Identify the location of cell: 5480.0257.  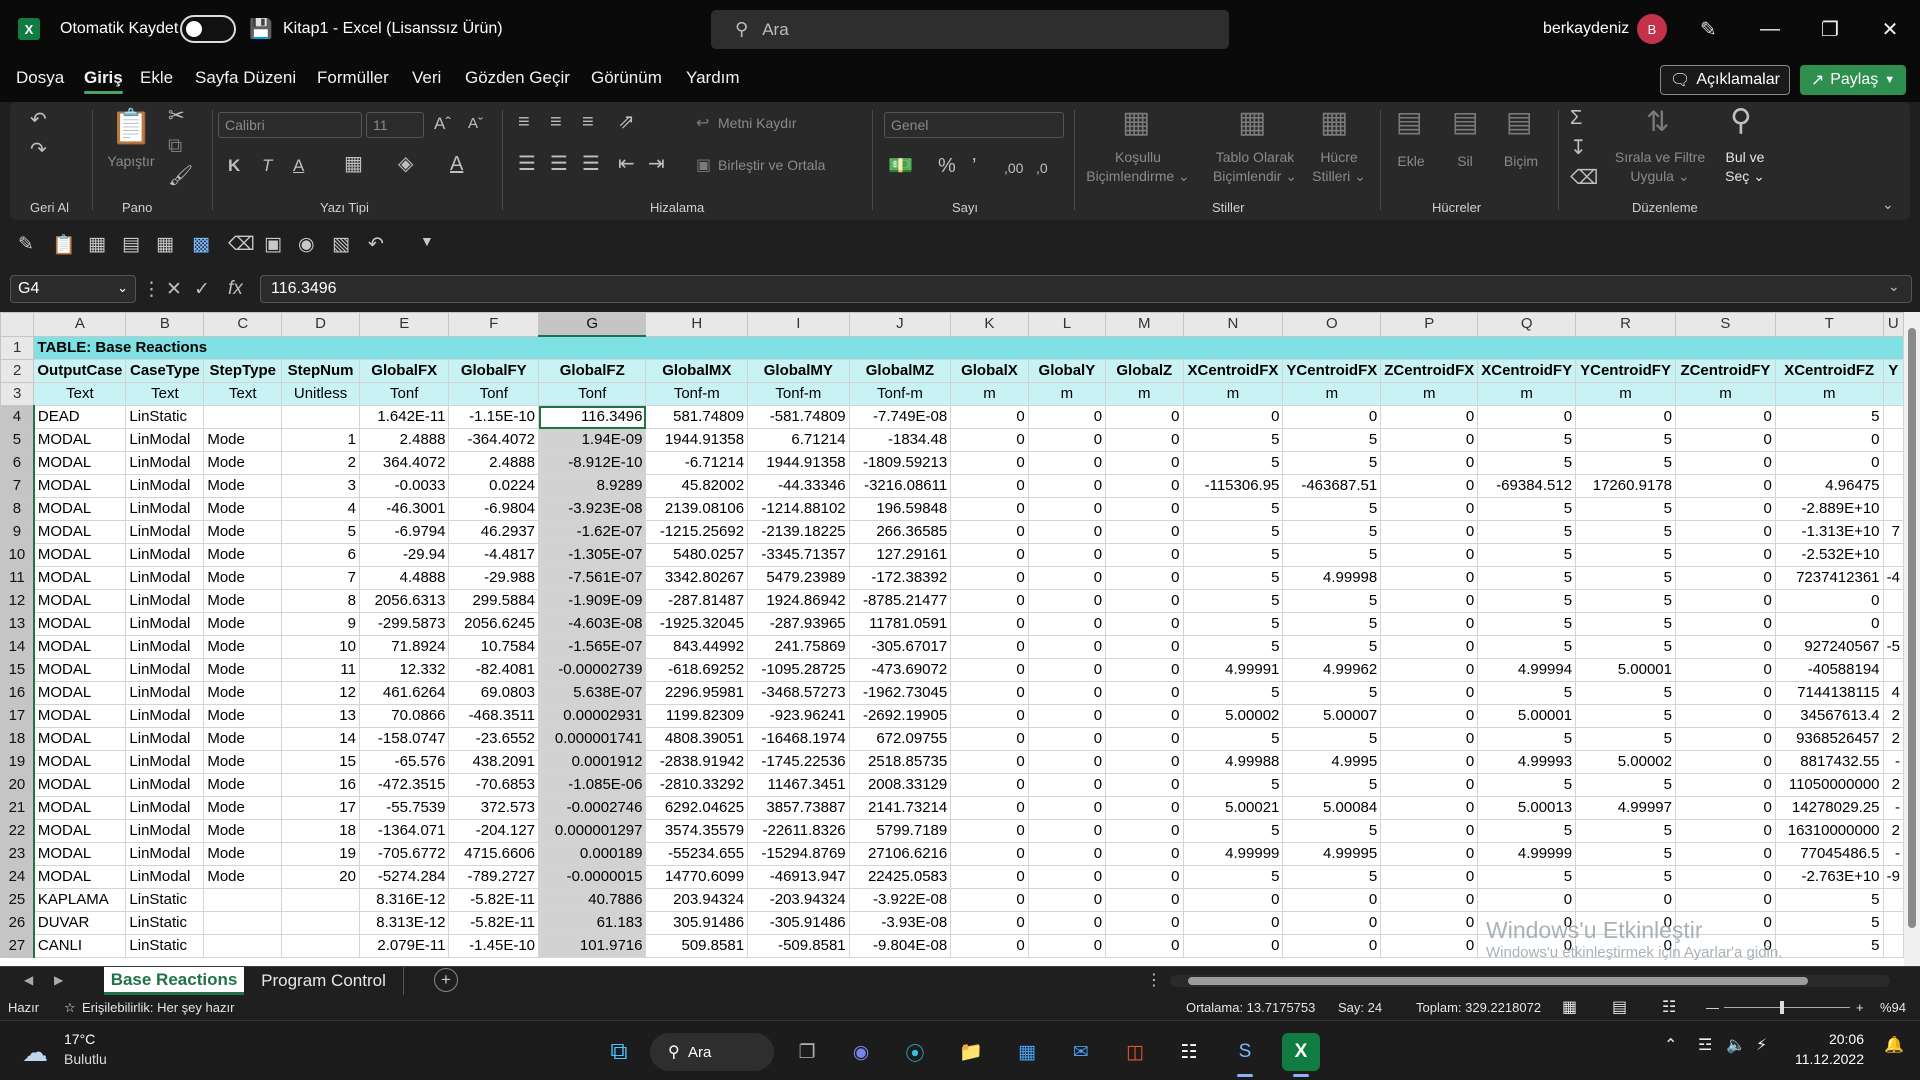
(697, 555).